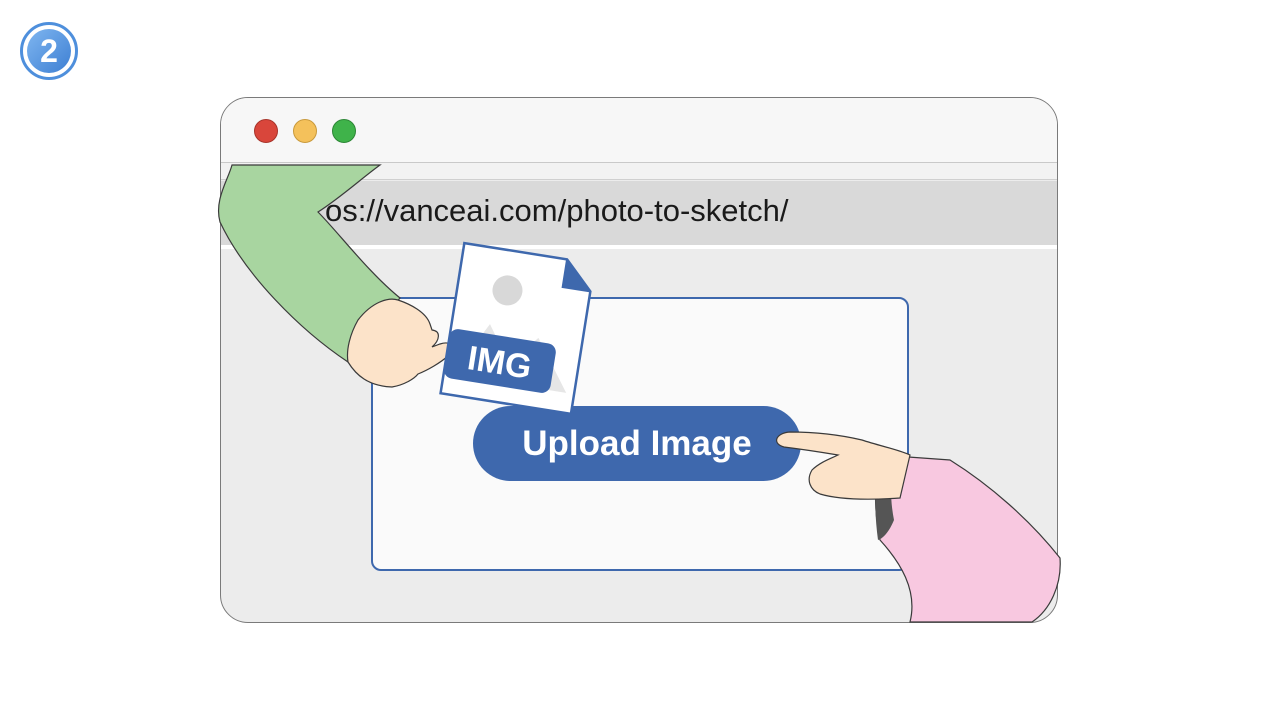  I want to click on url-text: os://vanceai.com/photo-to-sketch/, so click(557, 210).